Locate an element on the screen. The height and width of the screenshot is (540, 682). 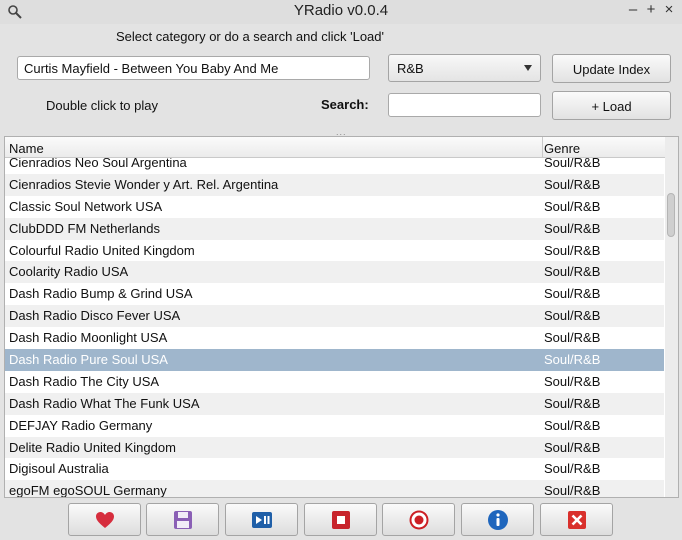
load-button: + Load is located at coordinates (611, 105).